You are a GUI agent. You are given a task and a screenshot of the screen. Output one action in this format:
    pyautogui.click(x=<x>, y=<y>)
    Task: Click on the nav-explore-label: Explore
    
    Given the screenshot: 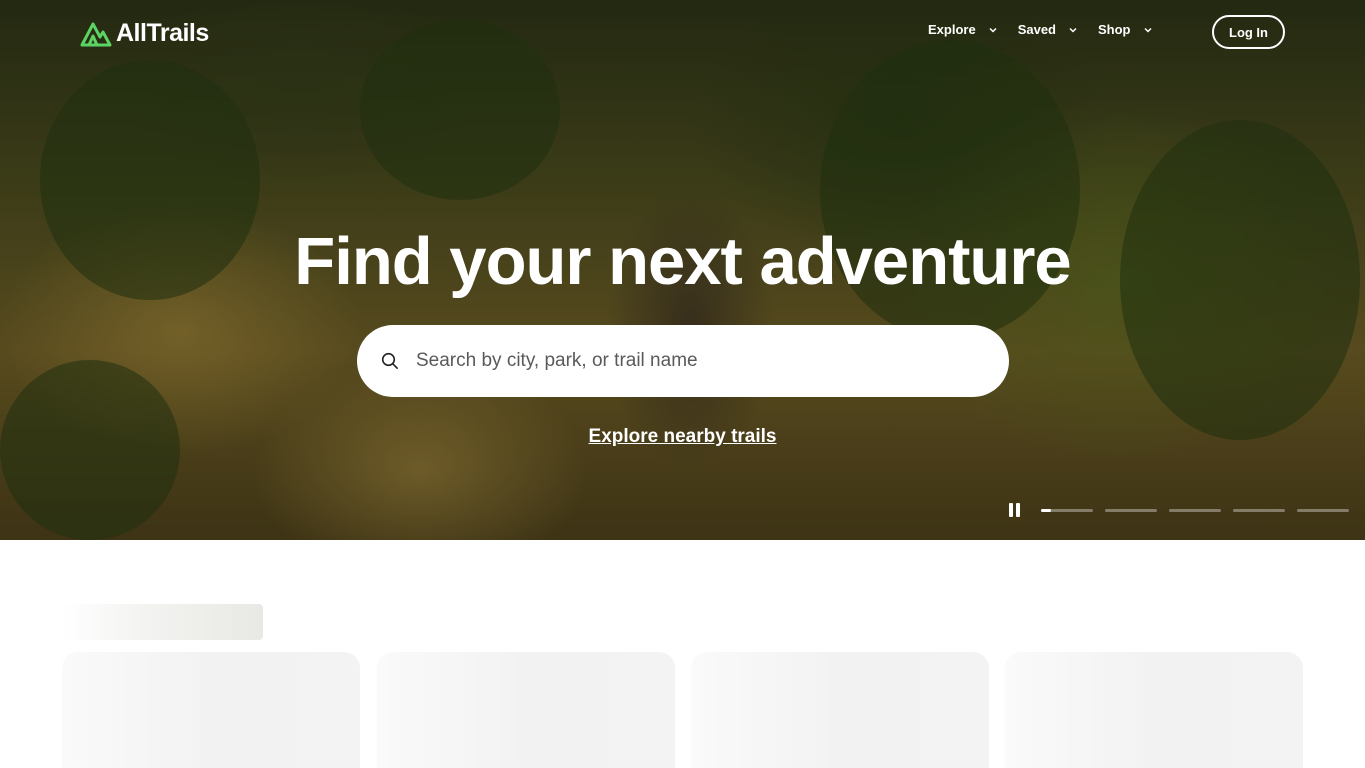 What is the action you would take?
    pyautogui.click(x=952, y=29)
    